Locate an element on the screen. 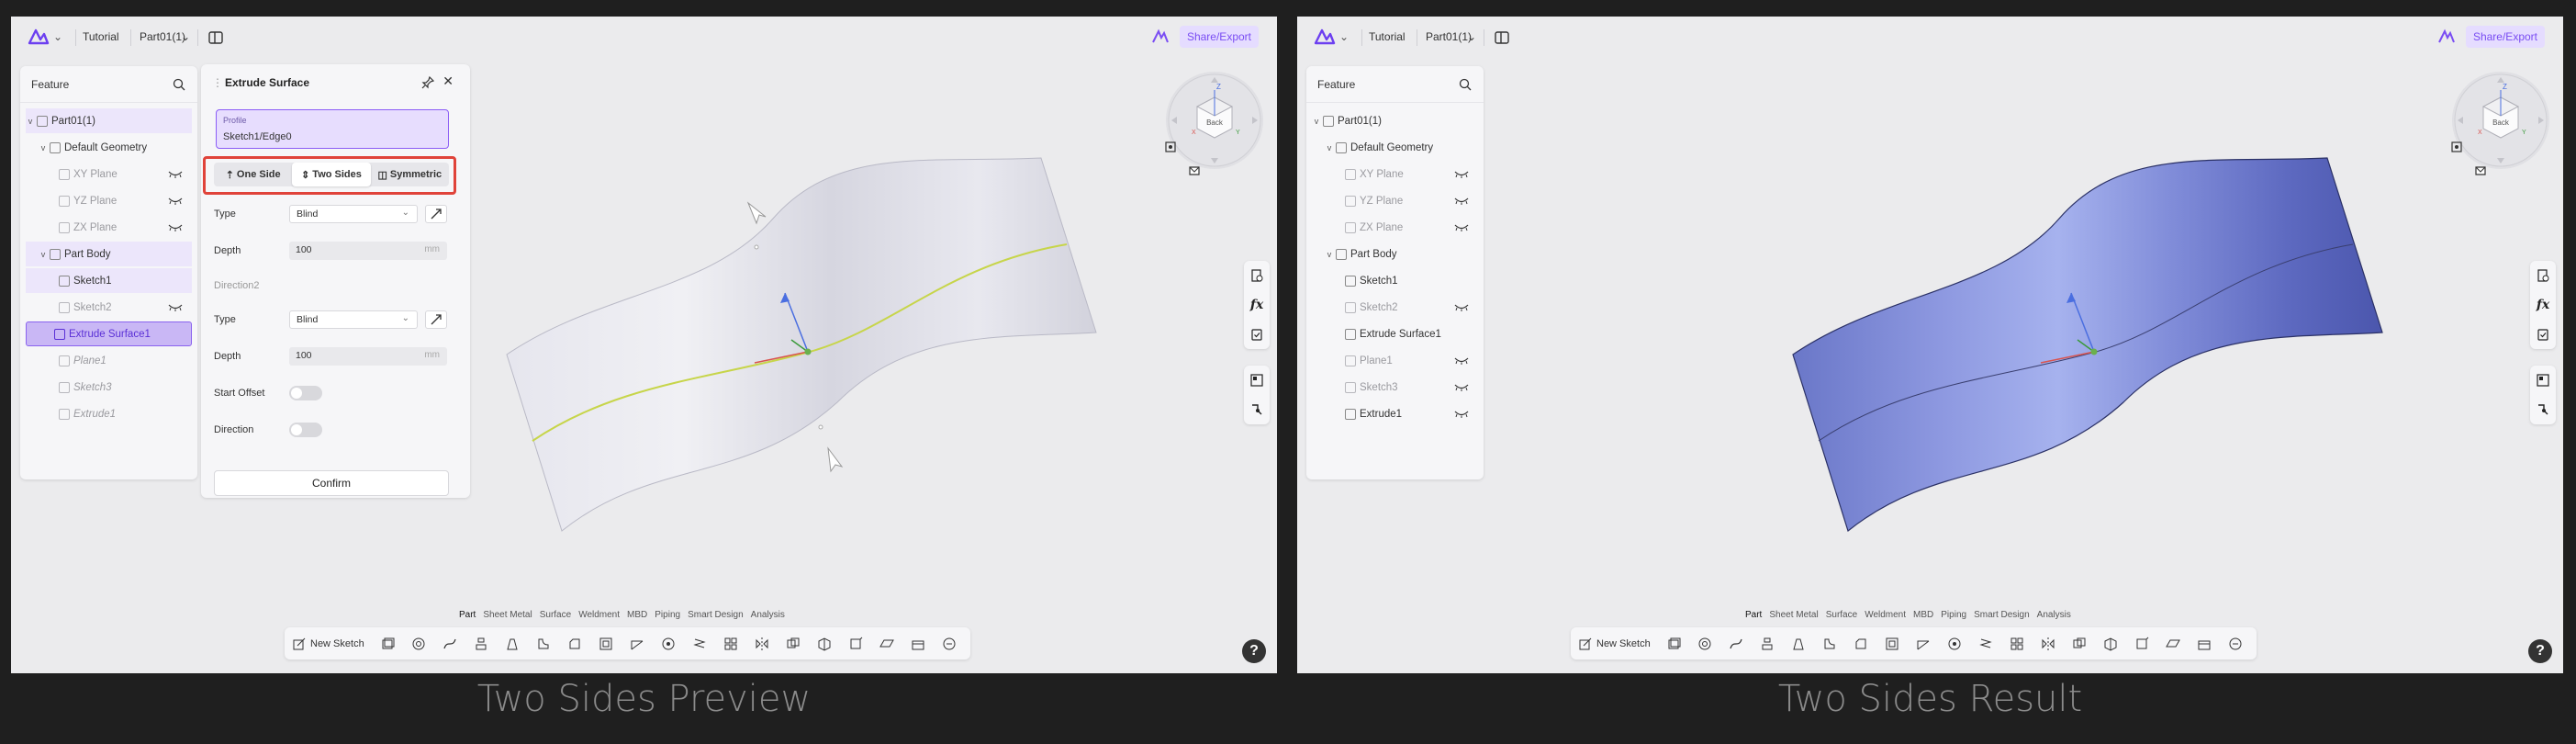 This screenshot has height=744, width=2576. symmetric-button: ◫ Symmetric is located at coordinates (410, 174).